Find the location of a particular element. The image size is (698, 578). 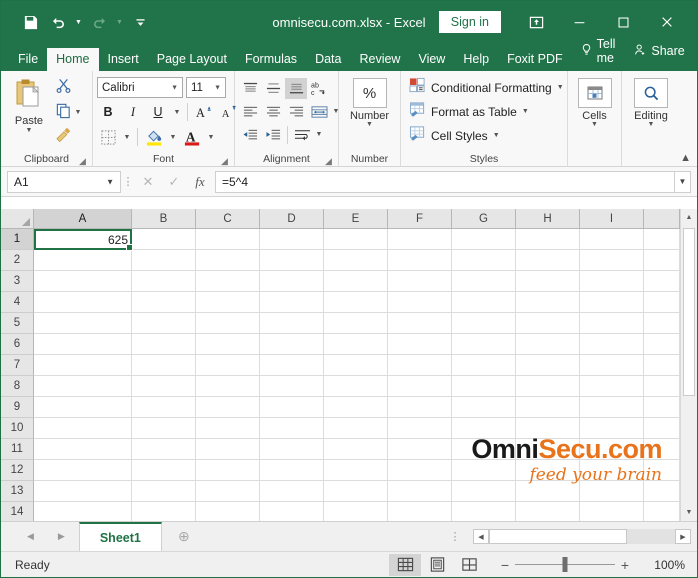

cell-E9 is located at coordinates (356, 407).